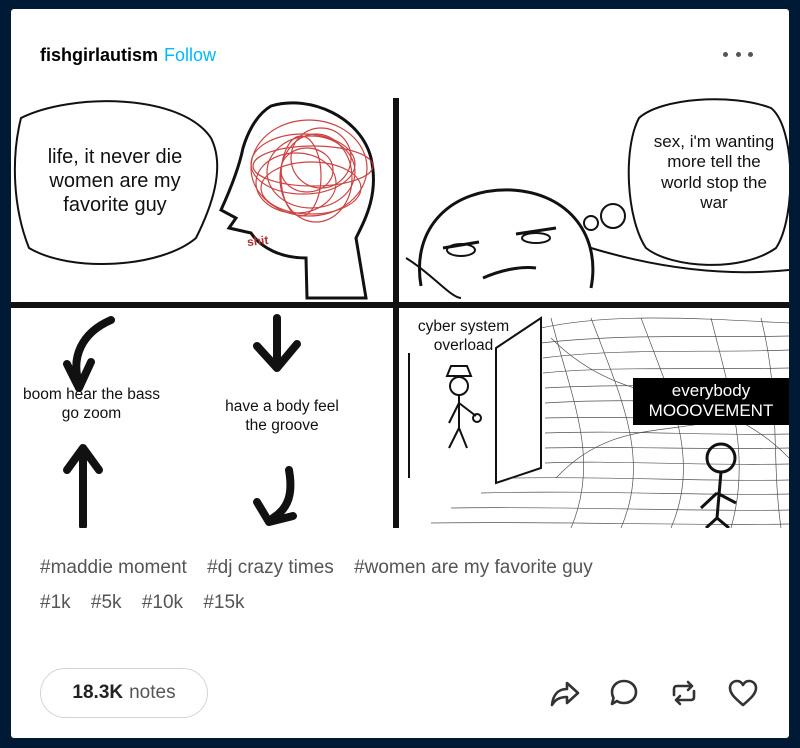  I want to click on comic-panel3-right-text: have a body feel the groove, so click(282, 416).